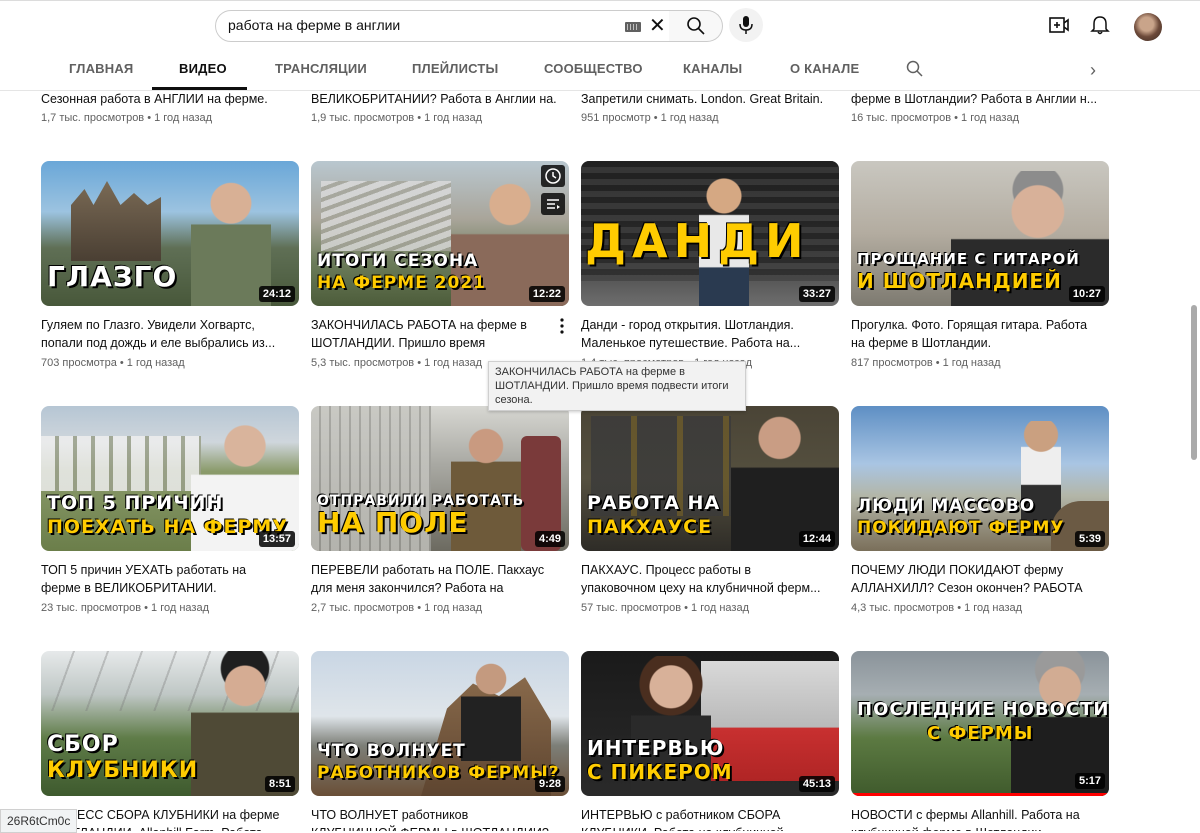  Describe the element at coordinates (125, 608) in the screenshot. I see `video-meta: 23 тыс. просмотров • 1 год назад` at that location.